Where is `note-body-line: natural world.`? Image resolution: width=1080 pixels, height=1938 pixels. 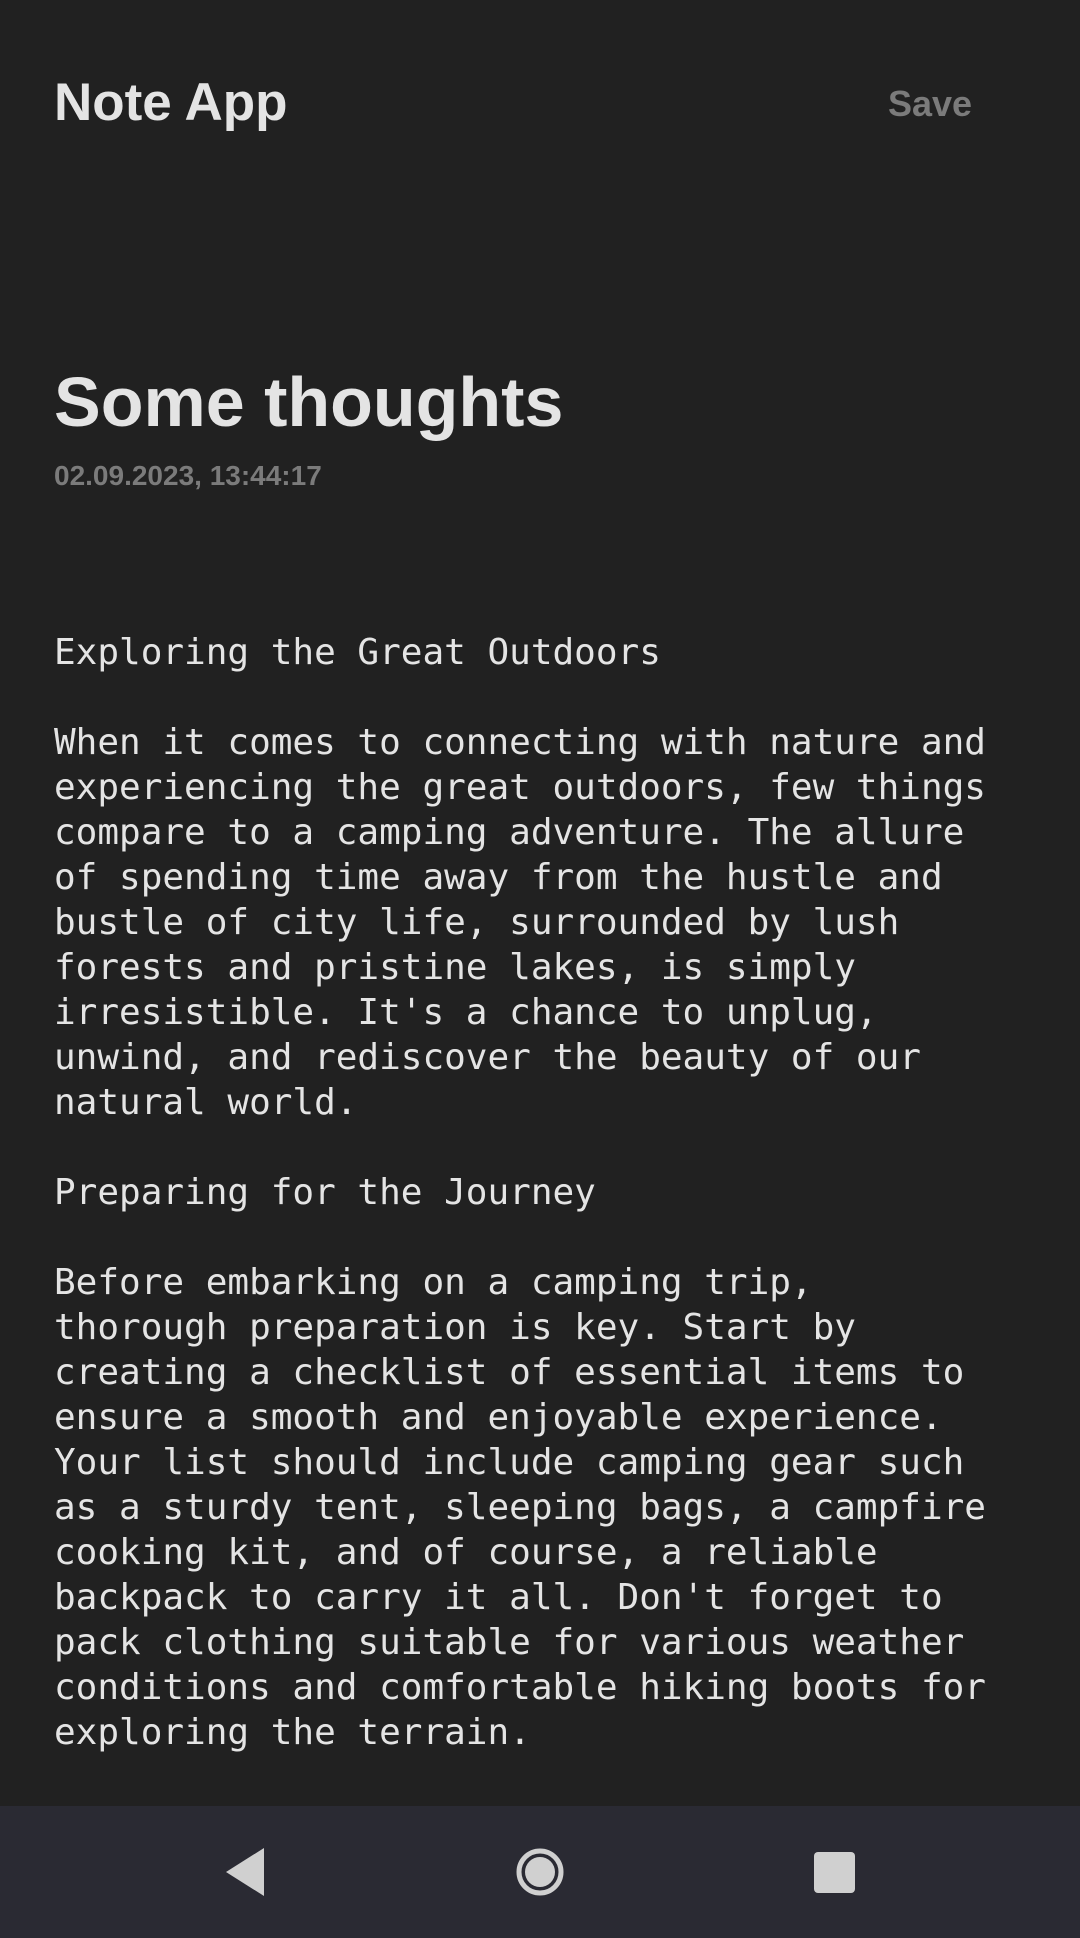
note-body-line: natural world. is located at coordinates (206, 1102).